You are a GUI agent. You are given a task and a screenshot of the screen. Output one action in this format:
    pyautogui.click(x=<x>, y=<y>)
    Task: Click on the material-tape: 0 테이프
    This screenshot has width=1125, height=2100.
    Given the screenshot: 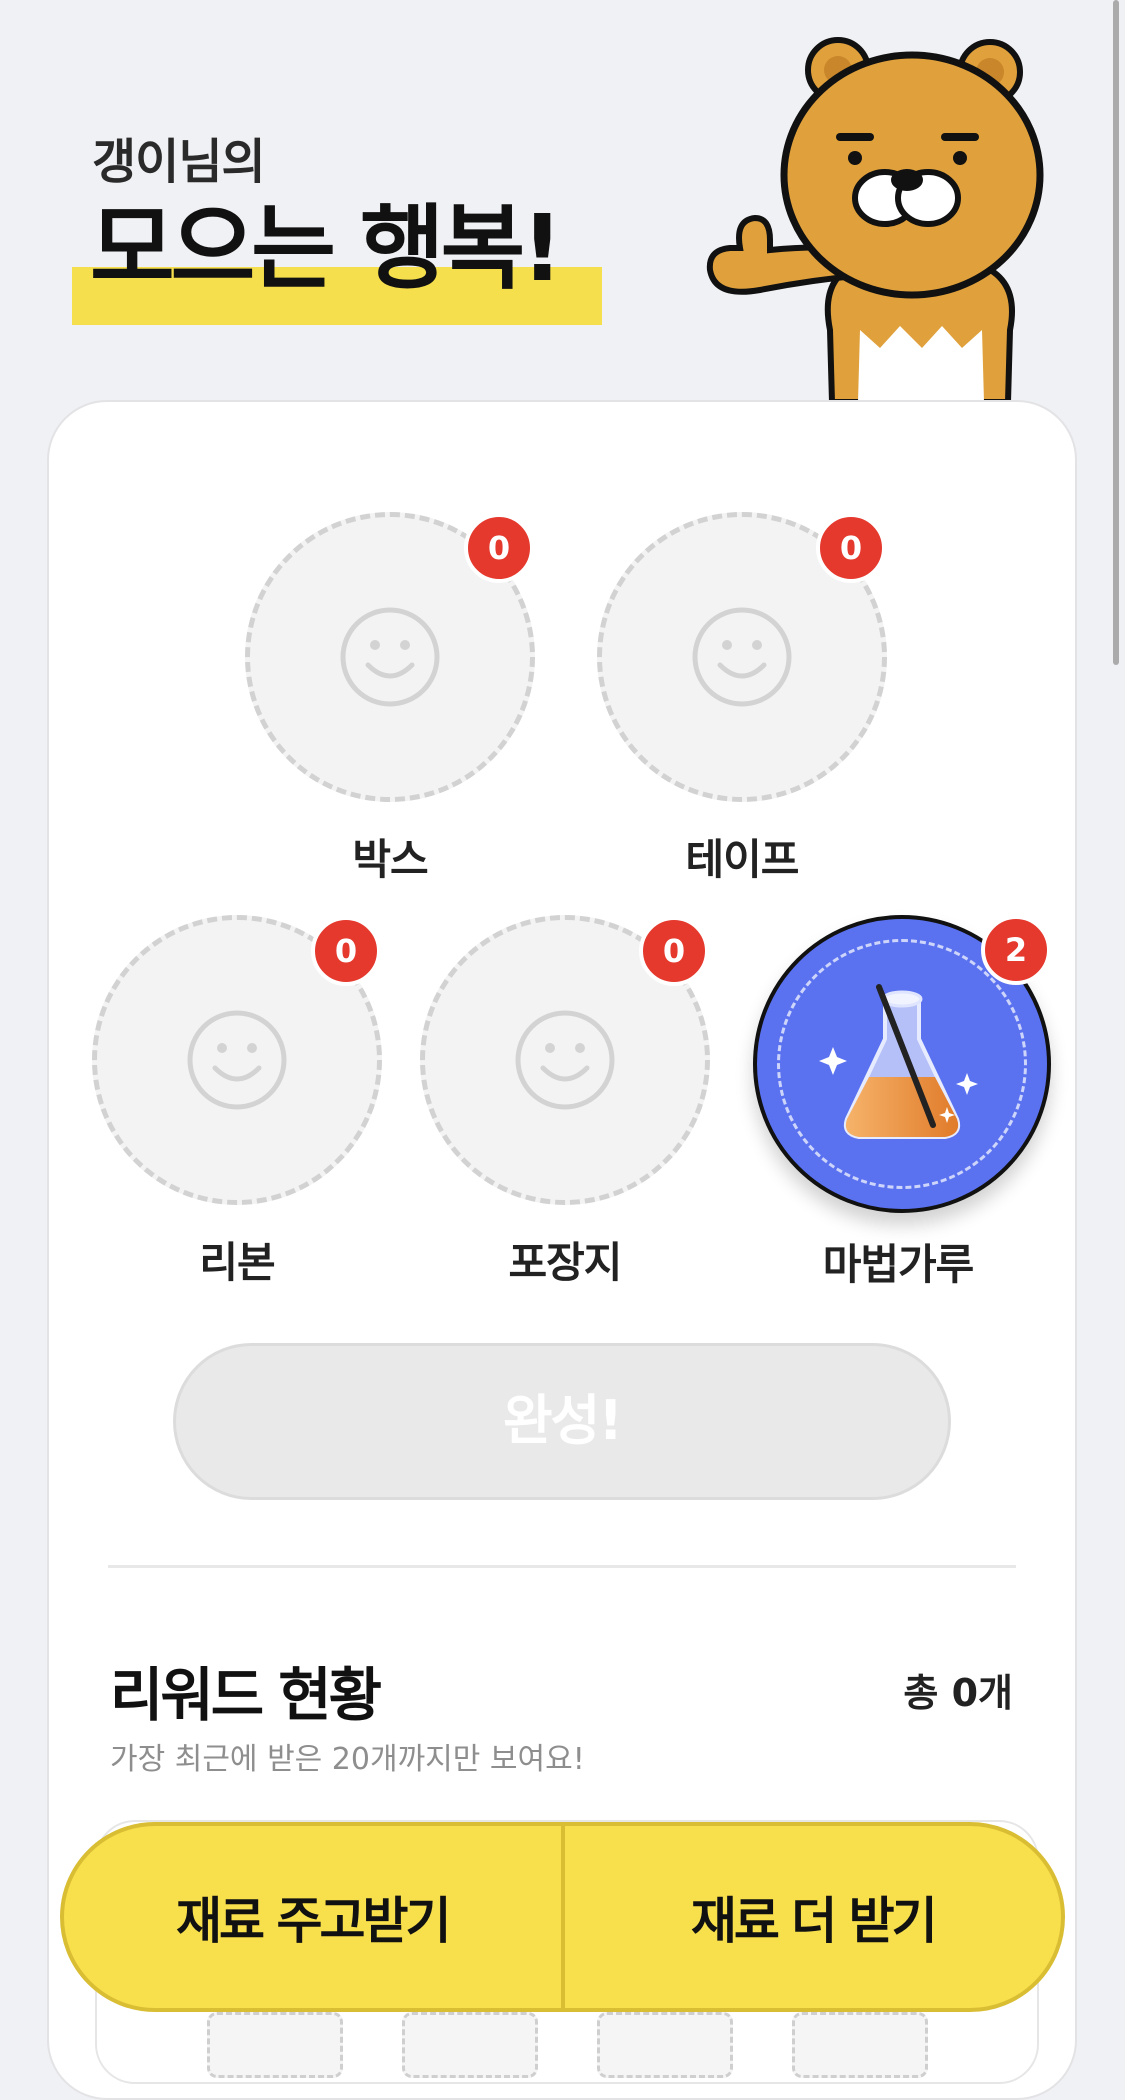 What is the action you would take?
    pyautogui.click(x=742, y=699)
    